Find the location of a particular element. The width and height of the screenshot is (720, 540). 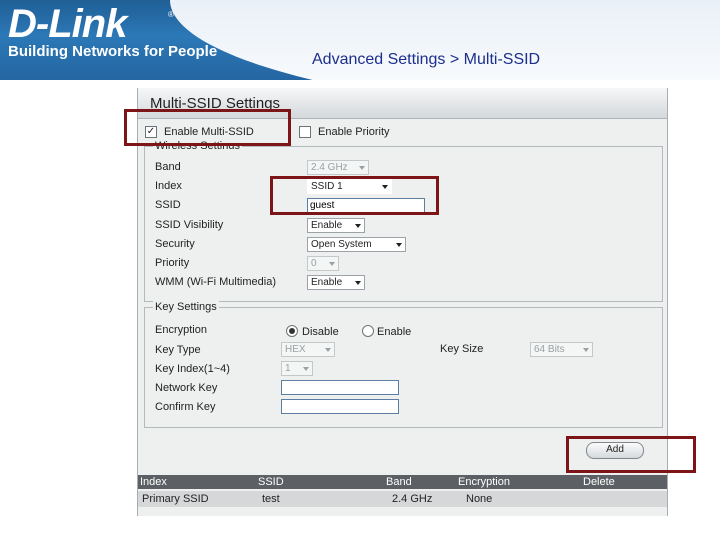

encryption-enable-radio is located at coordinates (368, 331).